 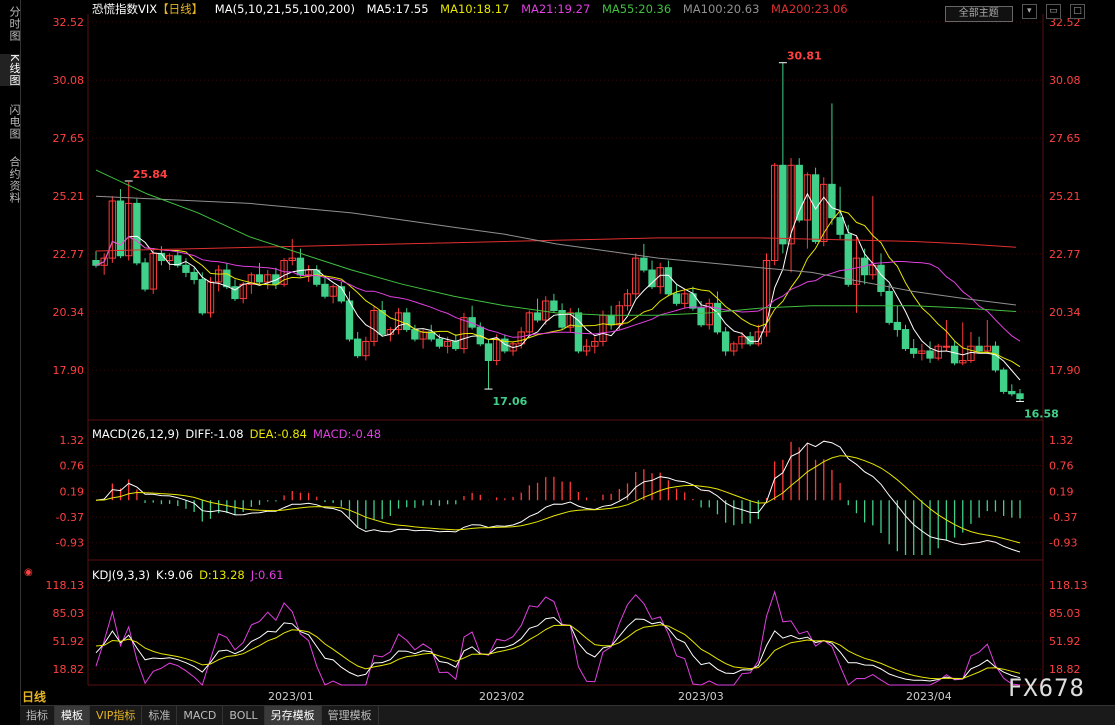 I want to click on price-tick-label-left: 27.65, so click(x=69, y=138).